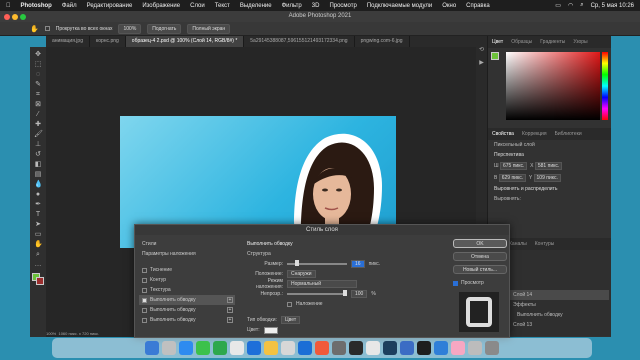  I want to click on cancel-button: Отмена, so click(480, 256).